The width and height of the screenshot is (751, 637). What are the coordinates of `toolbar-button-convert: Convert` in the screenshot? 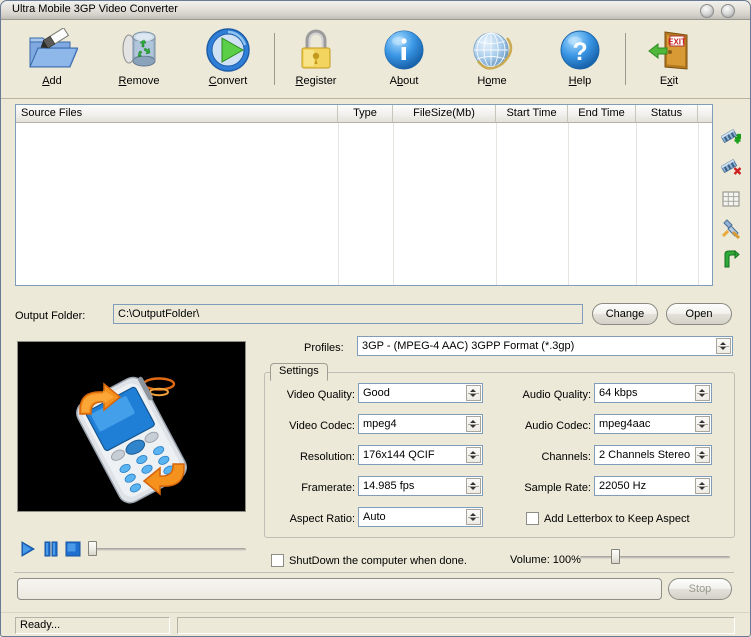 It's located at (228, 61).